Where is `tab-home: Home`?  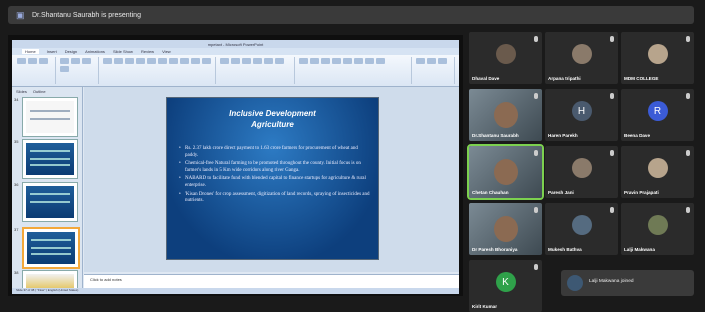 tab-home: Home is located at coordinates (30, 51).